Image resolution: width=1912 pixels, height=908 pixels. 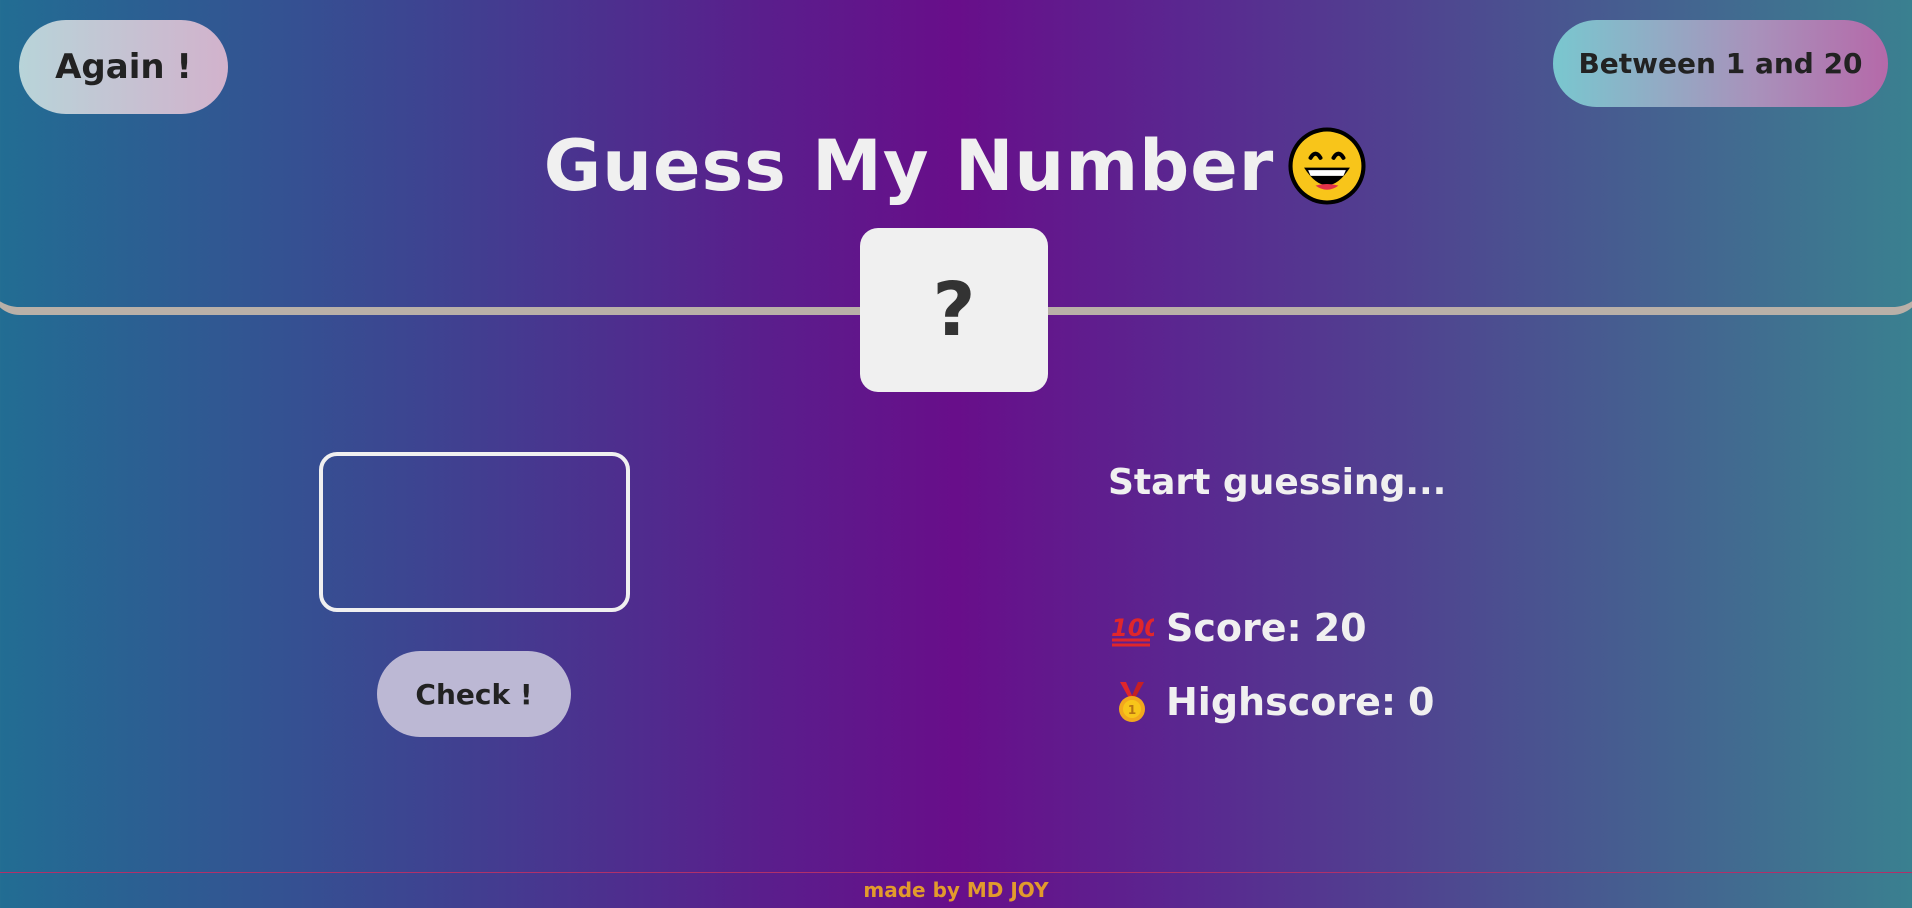 What do you see at coordinates (1340, 628) in the screenshot?
I see `score-value: 20` at bounding box center [1340, 628].